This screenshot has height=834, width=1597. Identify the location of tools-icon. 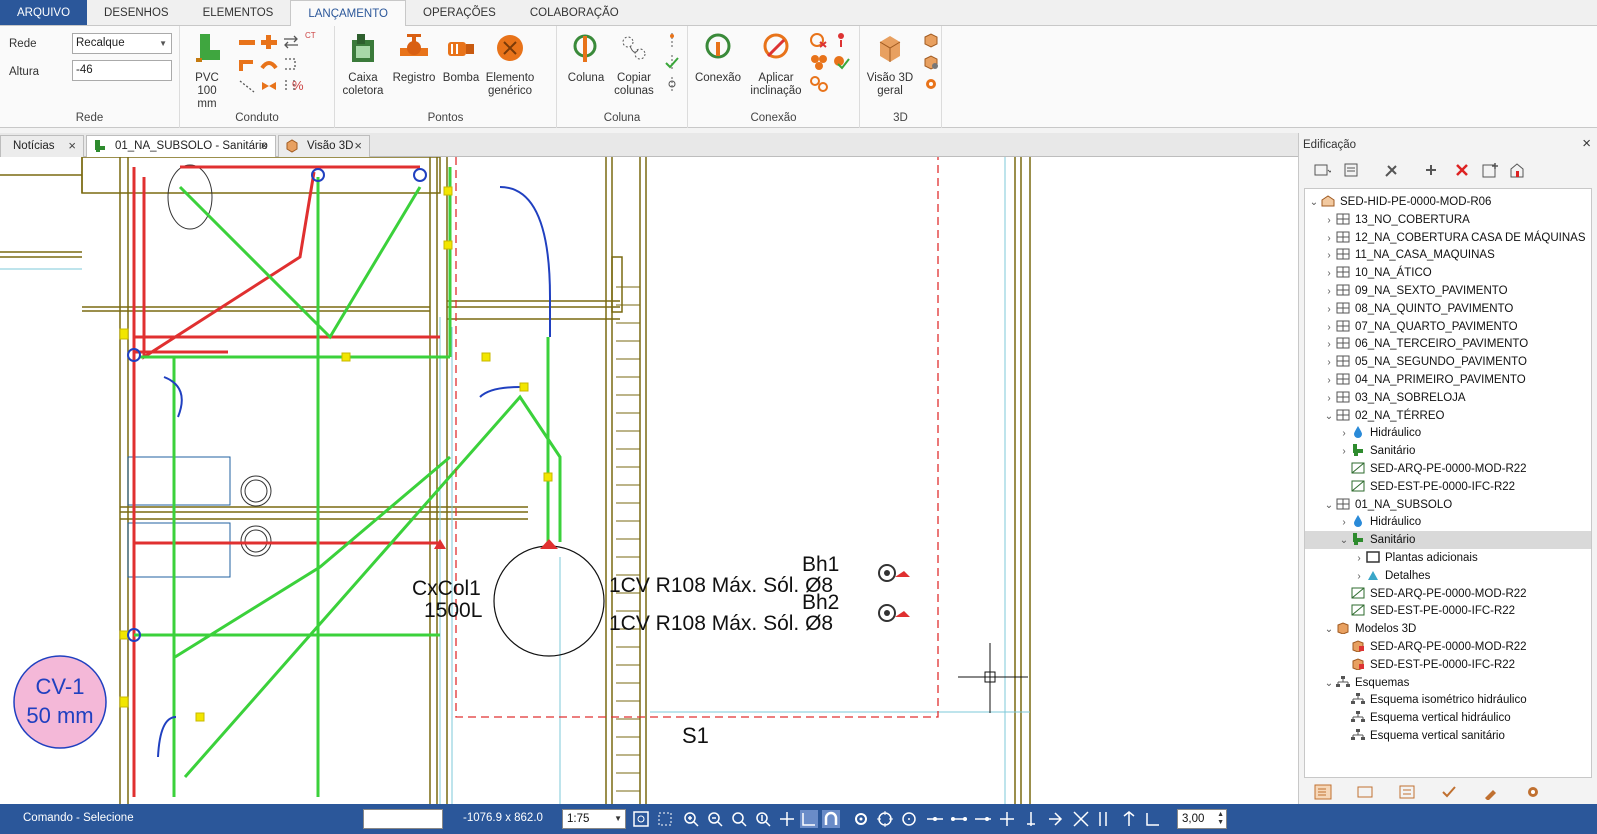
(1392, 170).